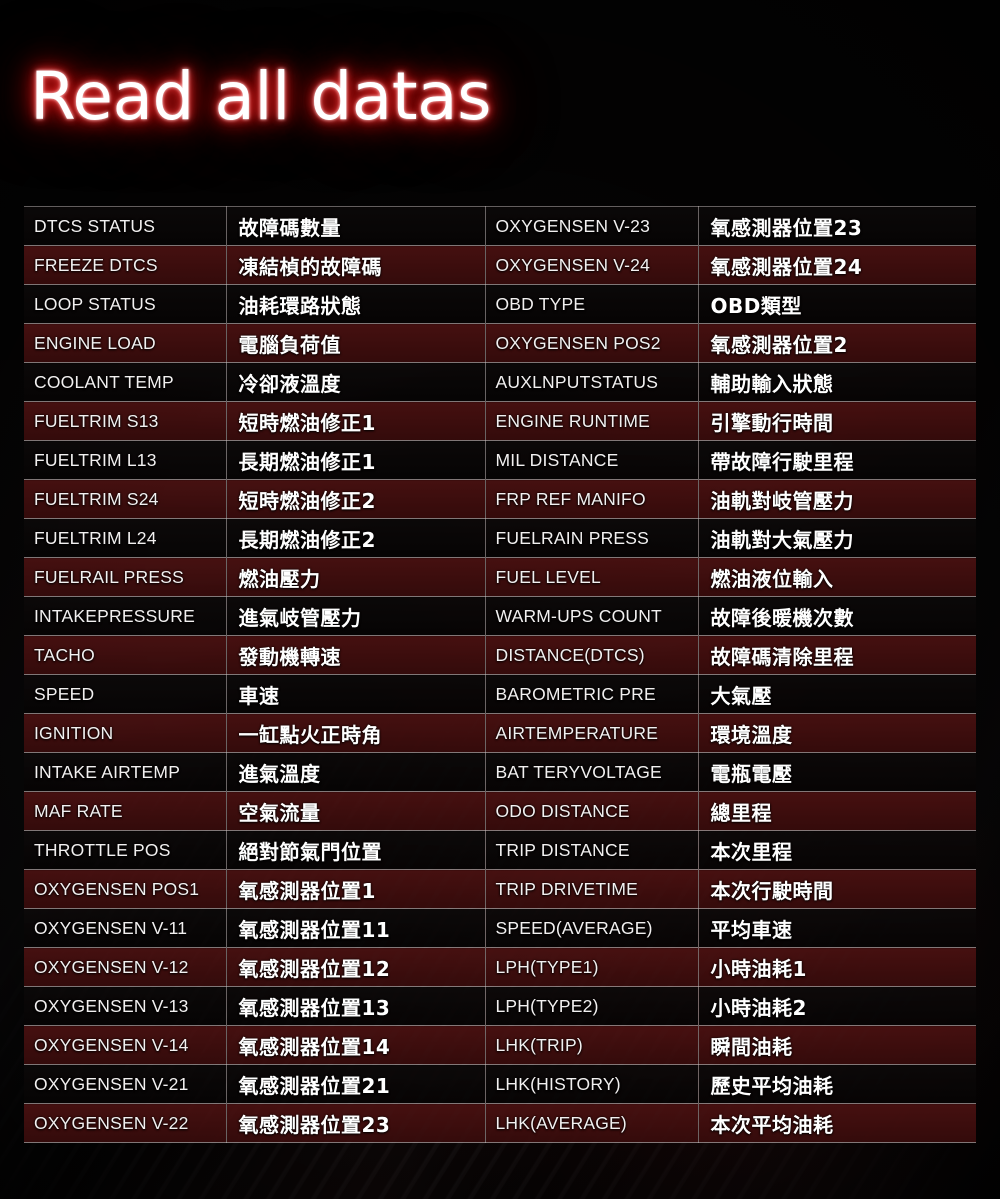 This screenshot has width=1000, height=1199. What do you see at coordinates (592, 655) in the screenshot?
I see `cell-pid-right: DISTANCE(DTCS)` at bounding box center [592, 655].